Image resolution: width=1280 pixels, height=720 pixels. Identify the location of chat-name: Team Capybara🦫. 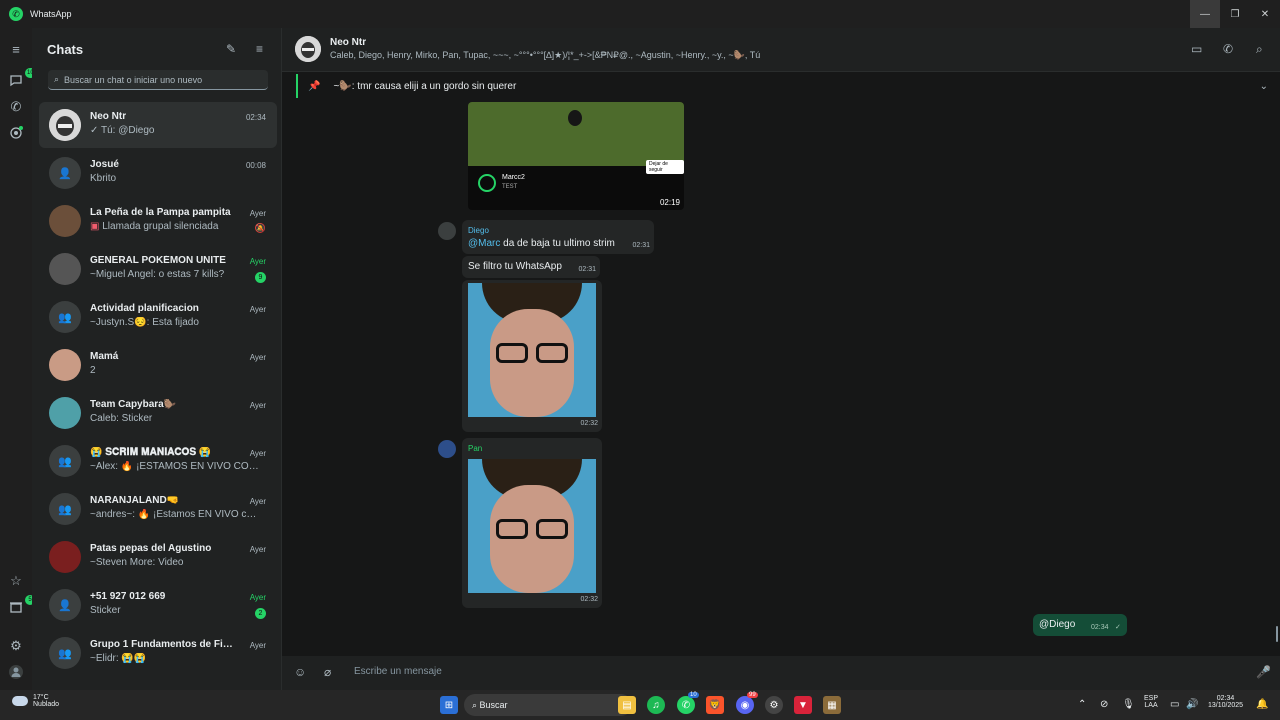
(133, 404).